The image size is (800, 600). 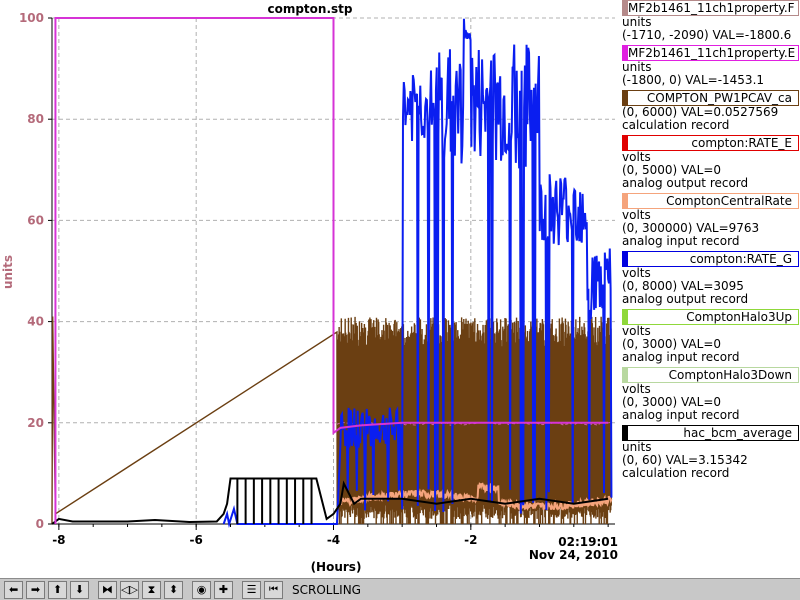 I want to click on plus-icon: ✚, so click(x=223, y=589).